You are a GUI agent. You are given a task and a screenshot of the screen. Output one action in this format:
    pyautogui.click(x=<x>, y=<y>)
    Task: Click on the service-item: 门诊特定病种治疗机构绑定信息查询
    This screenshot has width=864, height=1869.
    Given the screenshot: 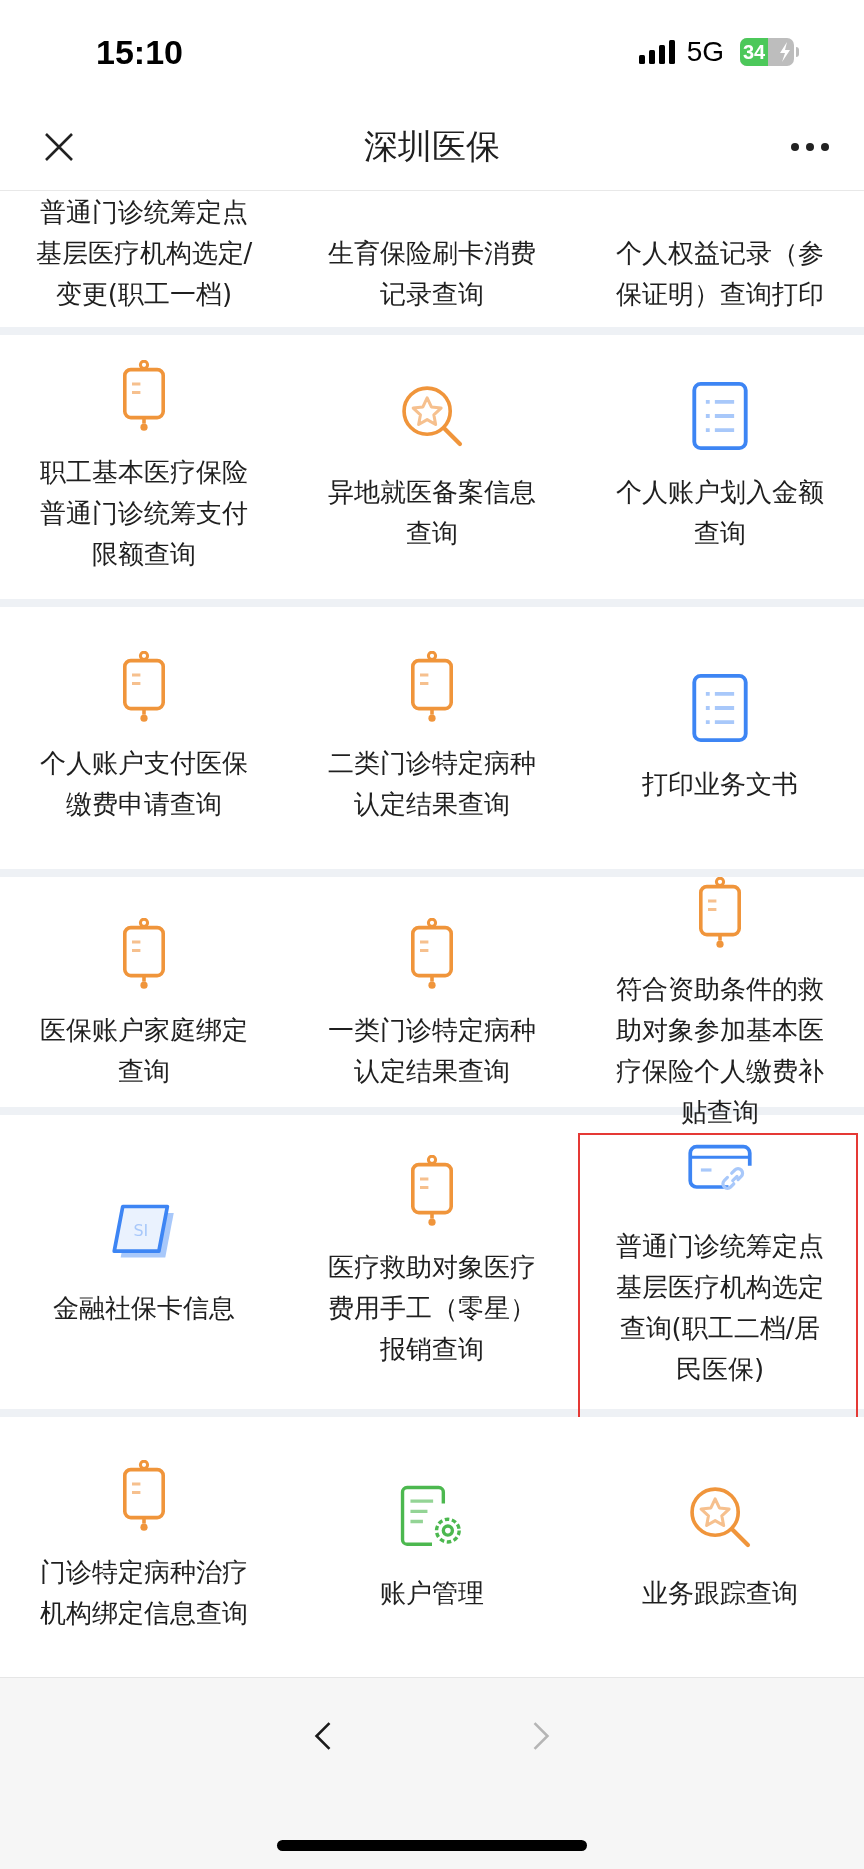 What is the action you would take?
    pyautogui.click(x=144, y=1547)
    